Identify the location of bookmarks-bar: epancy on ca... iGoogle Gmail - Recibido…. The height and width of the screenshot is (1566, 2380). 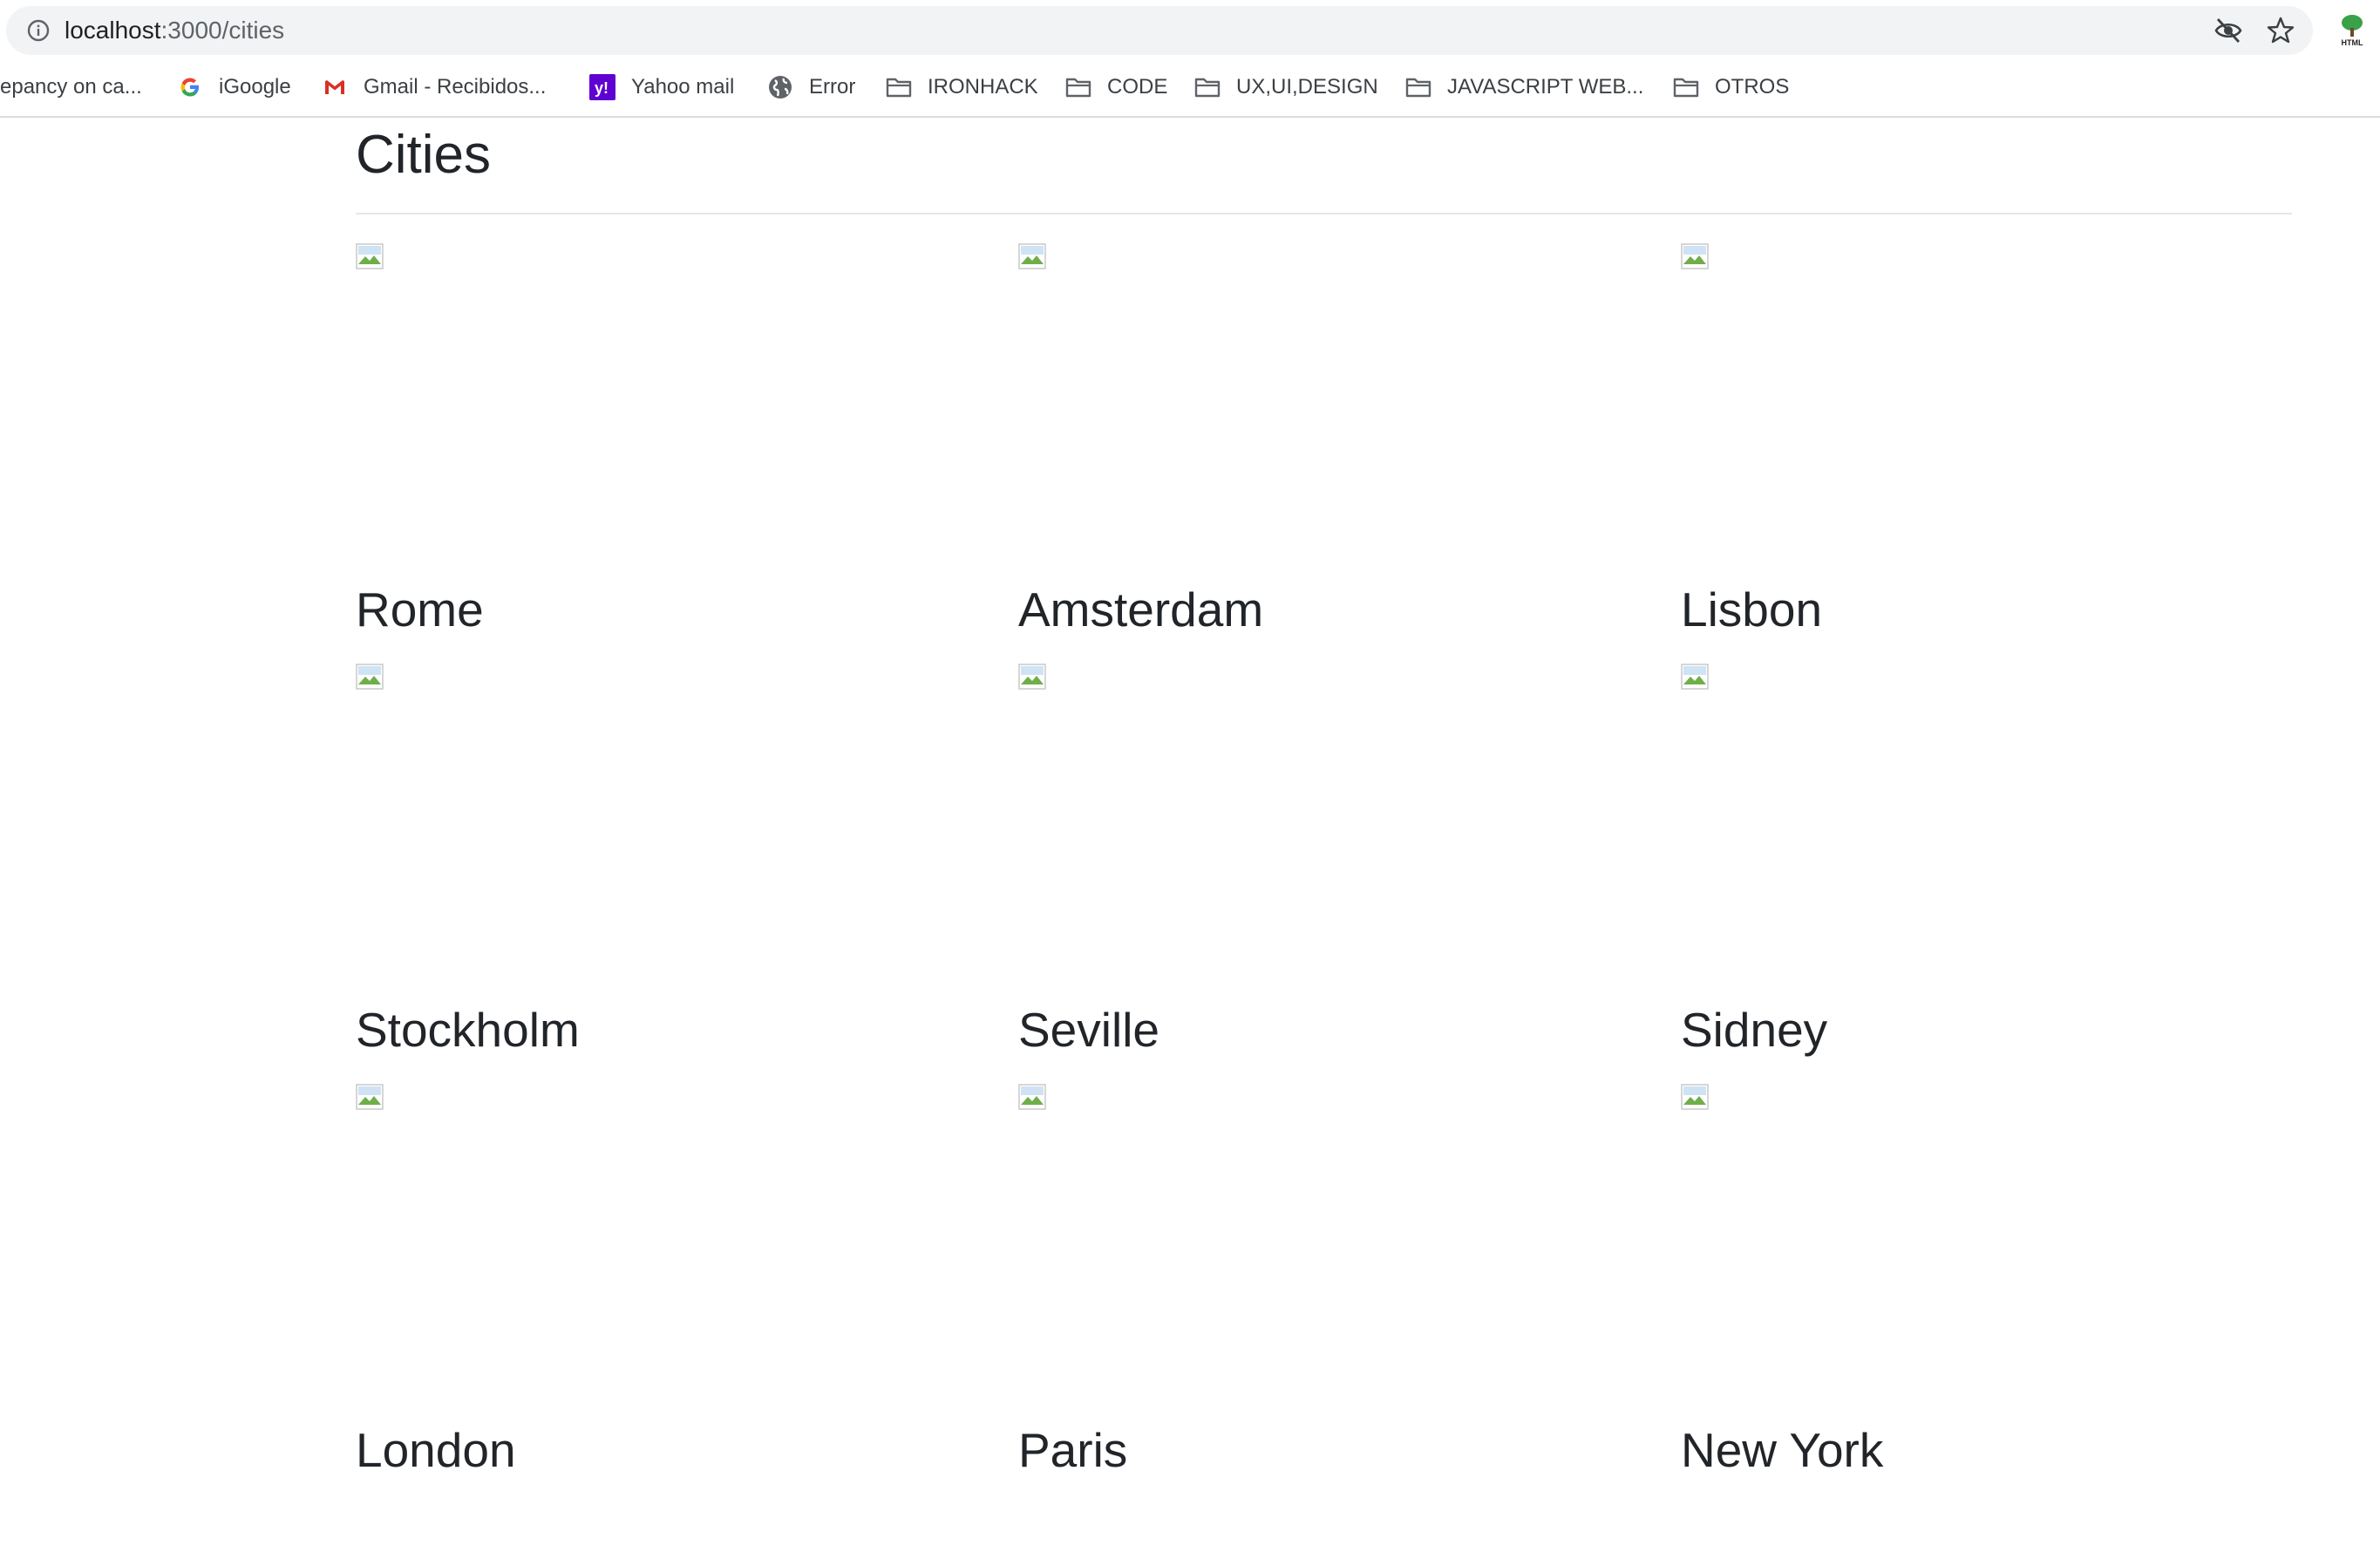
(1190, 87).